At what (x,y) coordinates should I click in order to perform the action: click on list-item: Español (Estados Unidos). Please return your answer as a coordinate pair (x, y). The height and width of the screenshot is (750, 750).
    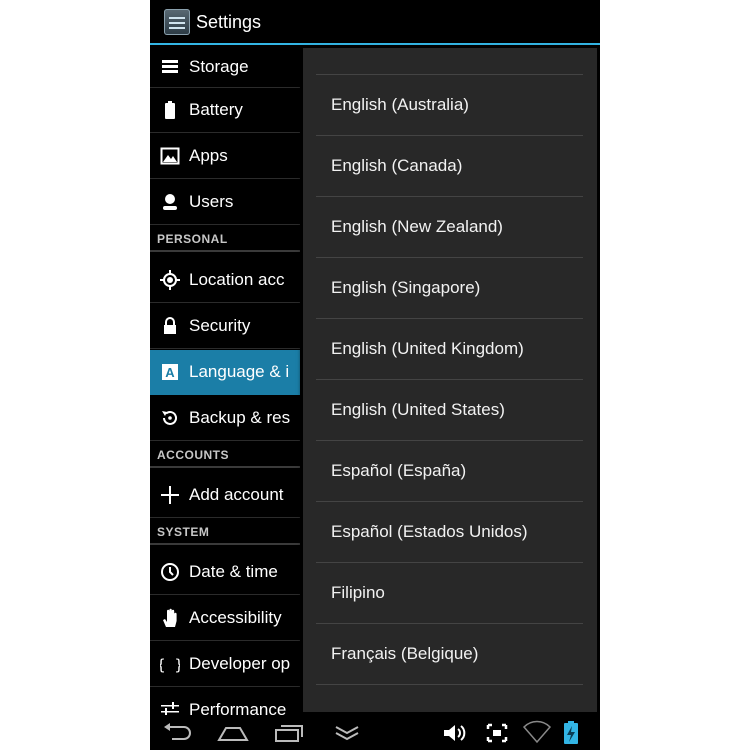
    Looking at the image, I should click on (449, 532).